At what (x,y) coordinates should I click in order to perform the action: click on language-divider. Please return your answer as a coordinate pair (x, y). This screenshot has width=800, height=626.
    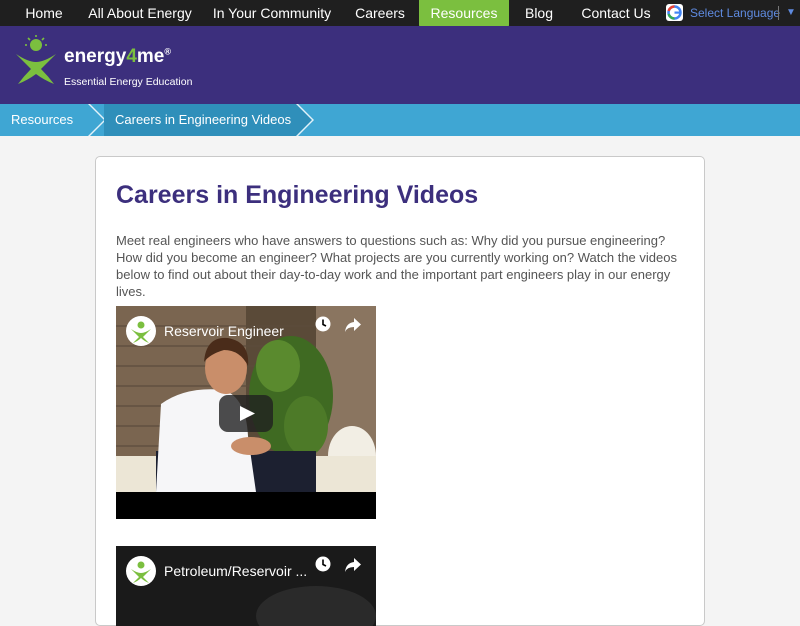
    Looking at the image, I should click on (778, 13).